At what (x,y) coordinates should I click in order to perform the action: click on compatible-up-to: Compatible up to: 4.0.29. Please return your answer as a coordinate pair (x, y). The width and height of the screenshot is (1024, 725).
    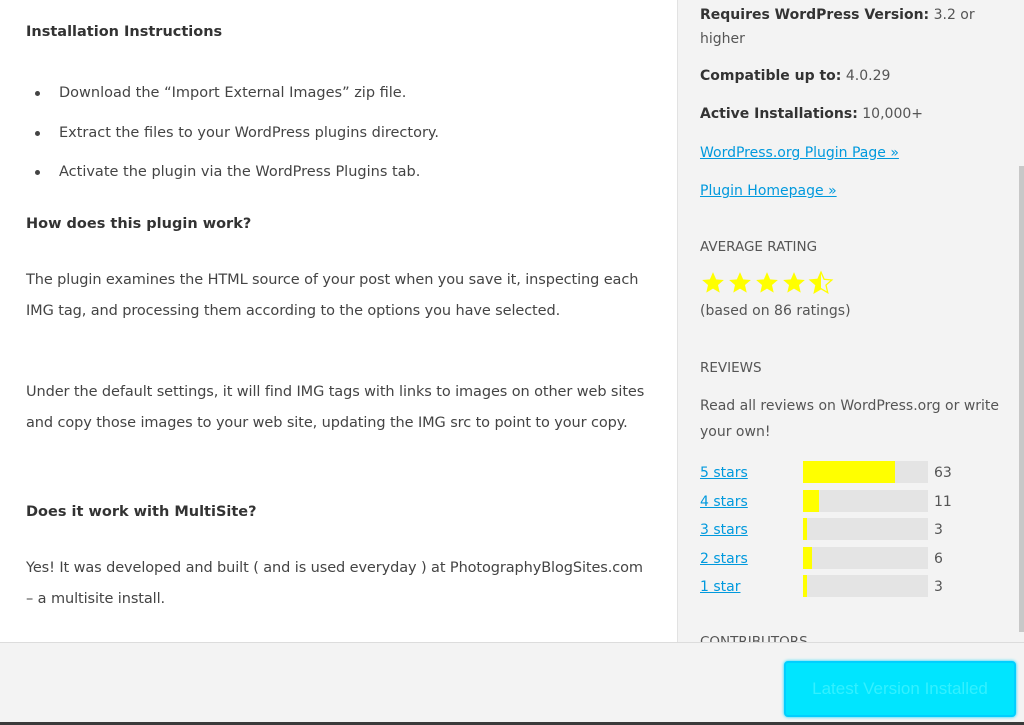
    Looking at the image, I should click on (795, 76).